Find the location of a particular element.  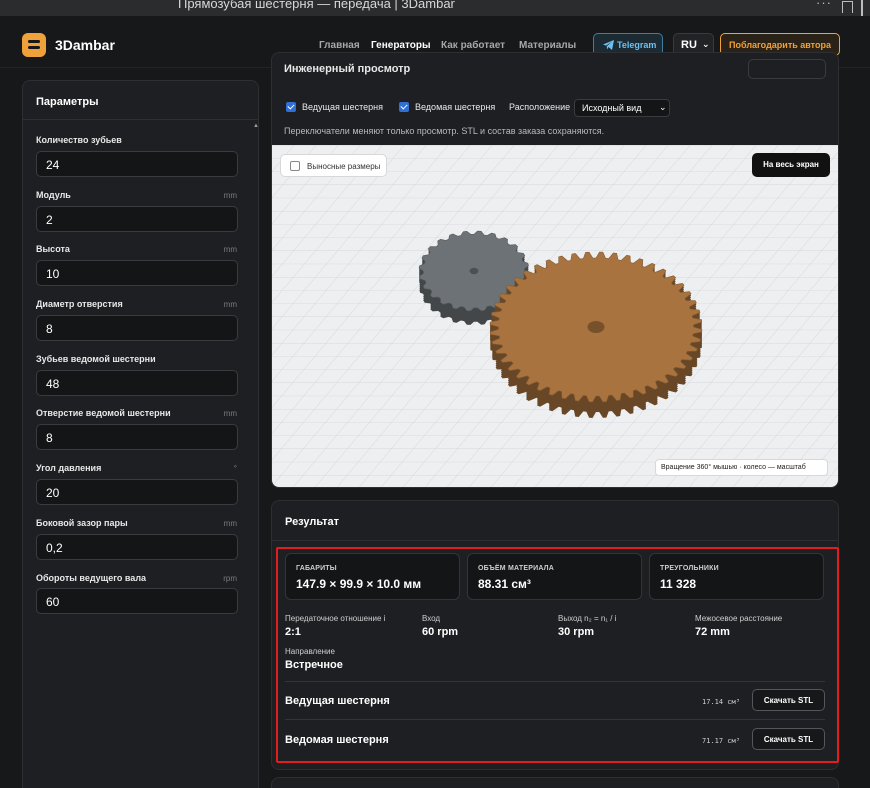

backlash-input: 0,2 is located at coordinates (137, 547).